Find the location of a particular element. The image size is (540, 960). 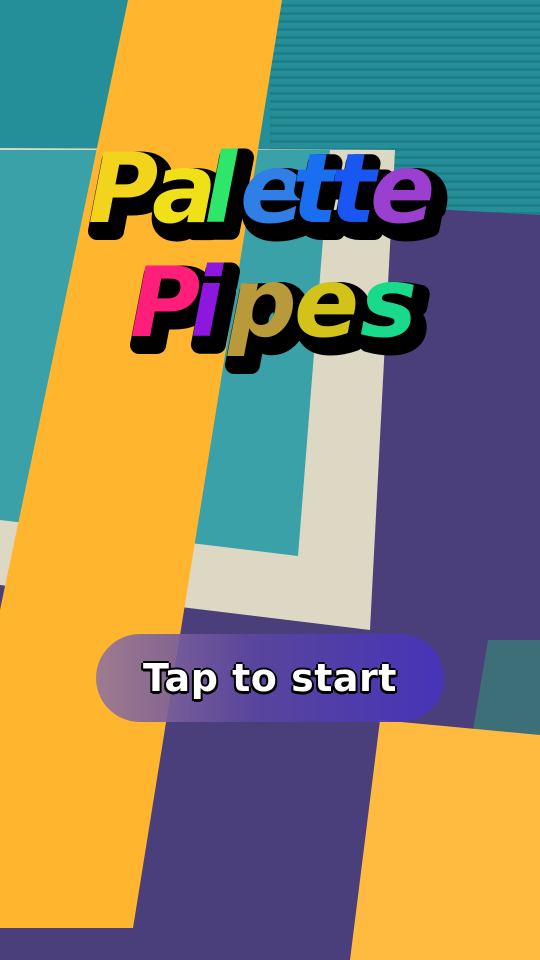

logo-letter: s is located at coordinates (388, 303).